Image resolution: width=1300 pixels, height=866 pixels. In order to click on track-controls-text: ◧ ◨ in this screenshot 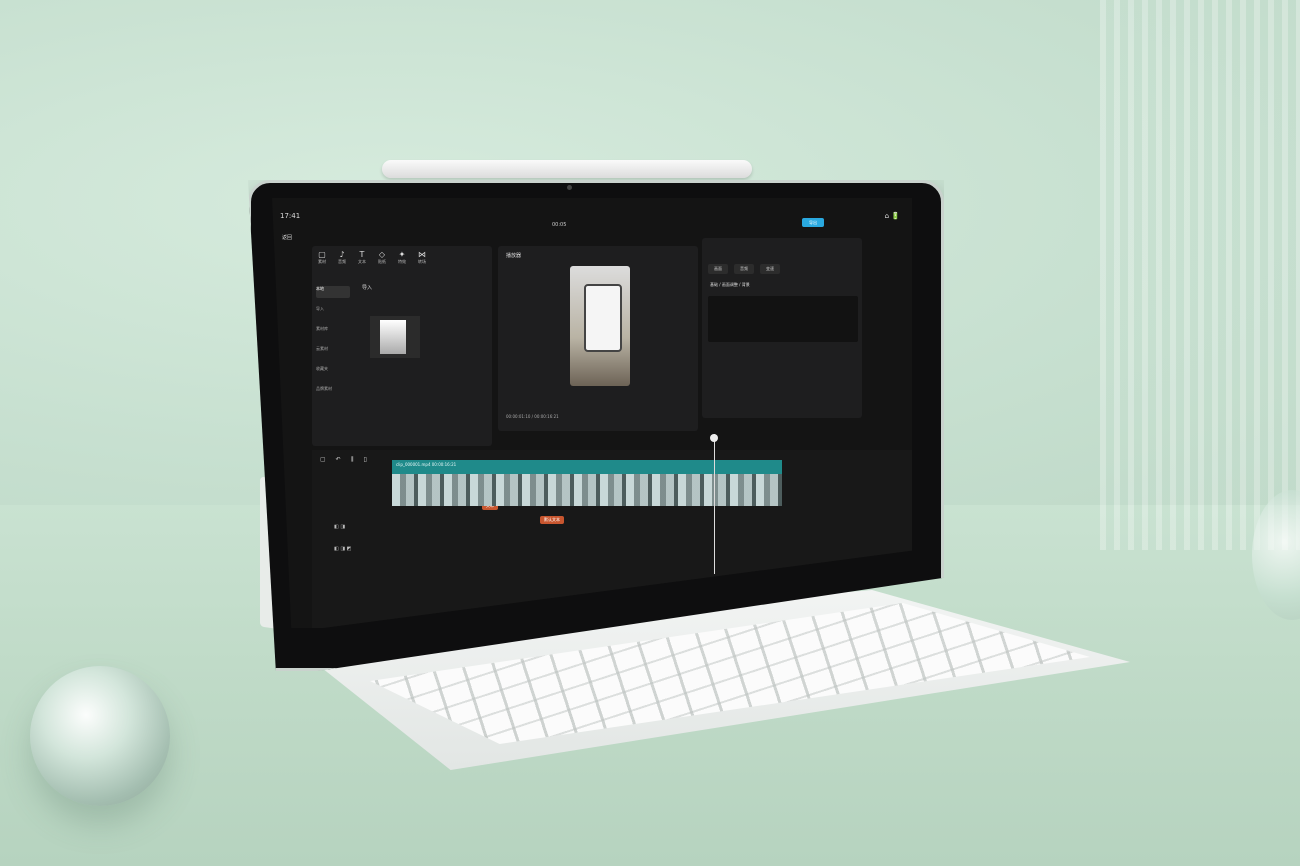, I will do `click(339, 527)`.